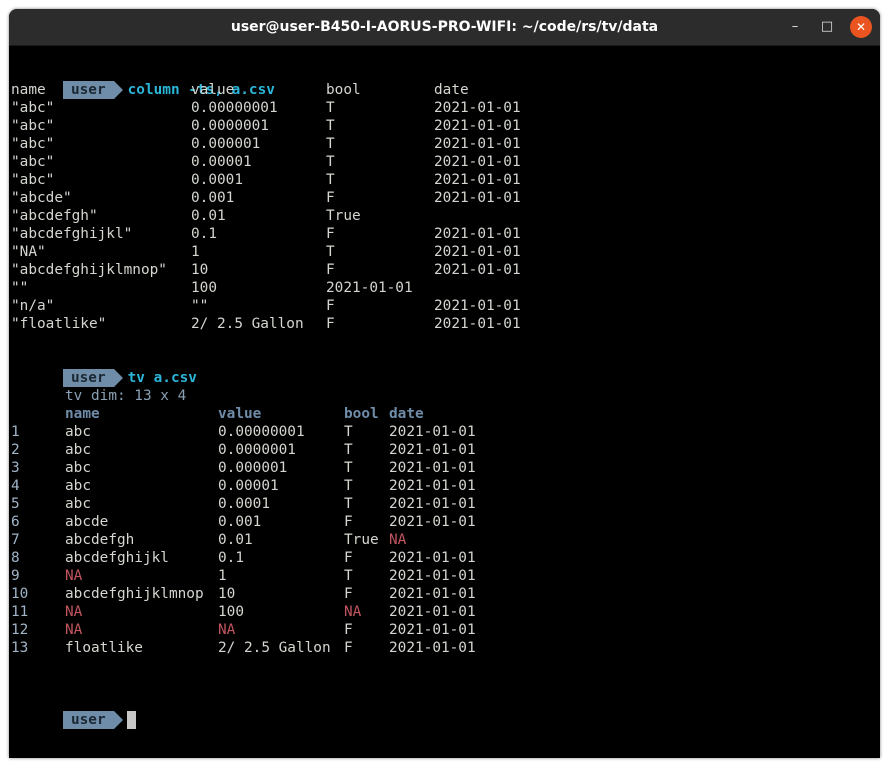  I want to click on col-value: 0.0001, so click(217, 180).